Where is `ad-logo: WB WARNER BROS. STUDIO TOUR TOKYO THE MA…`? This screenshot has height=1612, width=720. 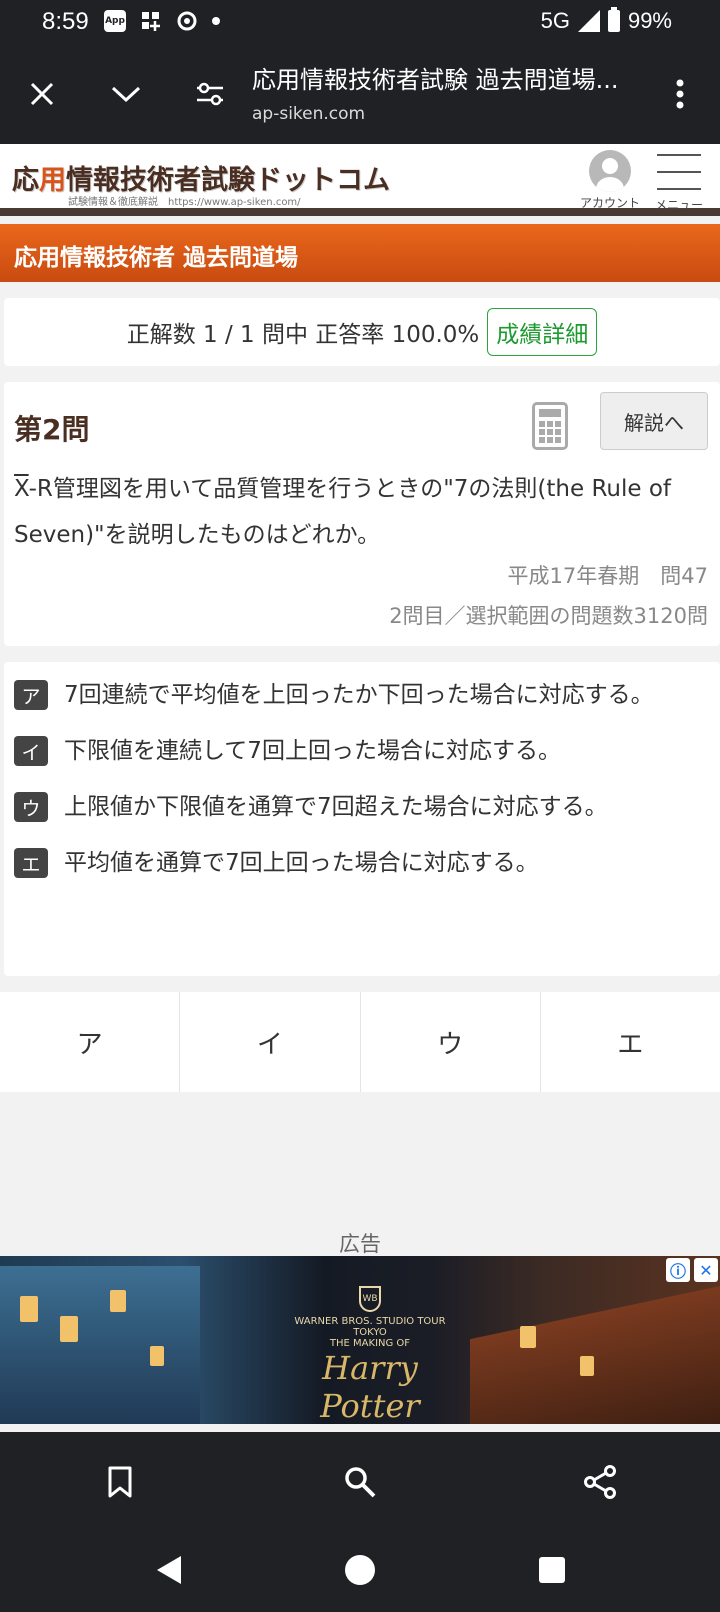
ad-logo: WB WARNER BROS. STUDIO TOUR TOKYO THE MA… is located at coordinates (370, 1355).